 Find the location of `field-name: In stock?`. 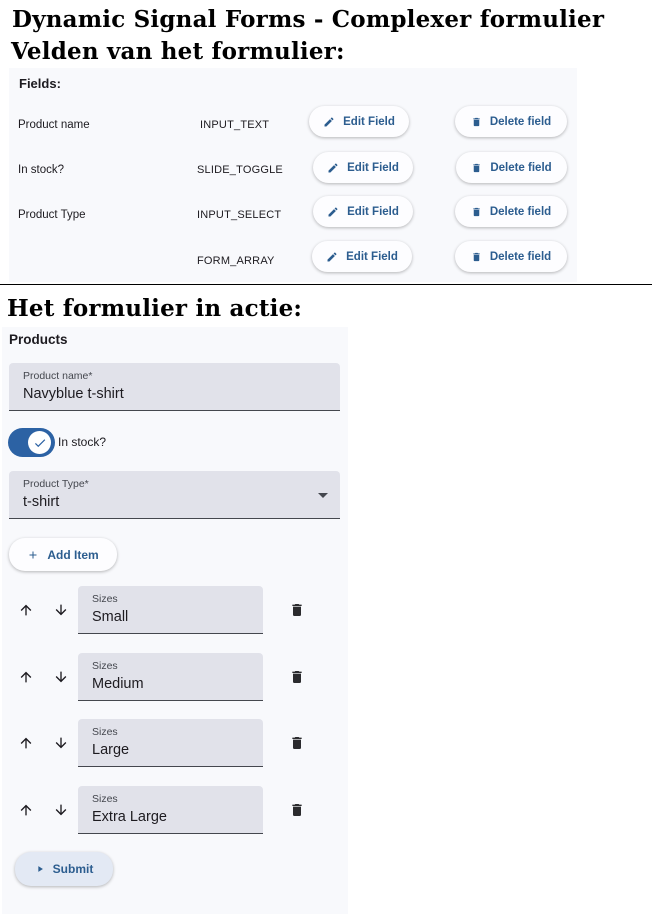

field-name: In stock? is located at coordinates (41, 170).